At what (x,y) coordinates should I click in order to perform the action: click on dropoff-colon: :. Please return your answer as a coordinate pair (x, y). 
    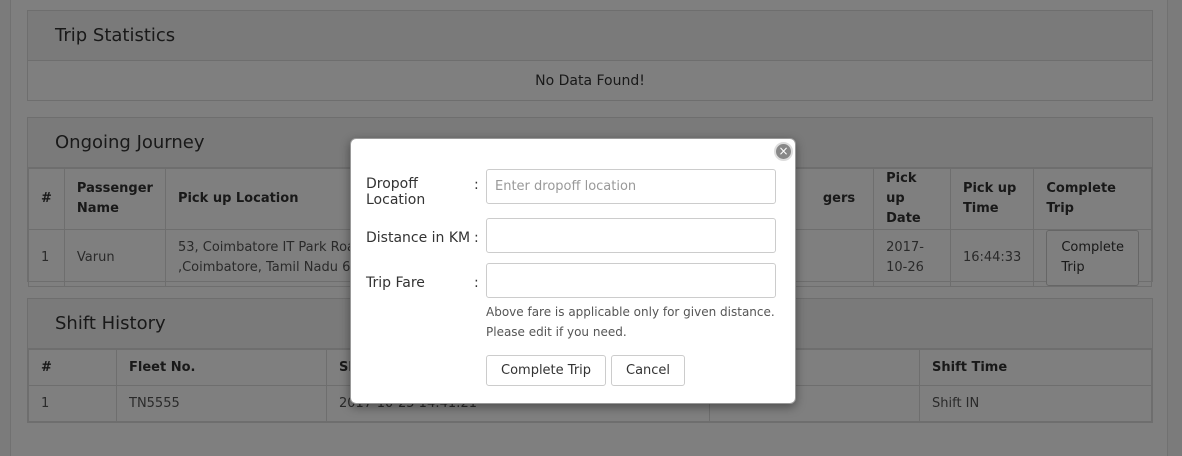
    Looking at the image, I should click on (476, 185).